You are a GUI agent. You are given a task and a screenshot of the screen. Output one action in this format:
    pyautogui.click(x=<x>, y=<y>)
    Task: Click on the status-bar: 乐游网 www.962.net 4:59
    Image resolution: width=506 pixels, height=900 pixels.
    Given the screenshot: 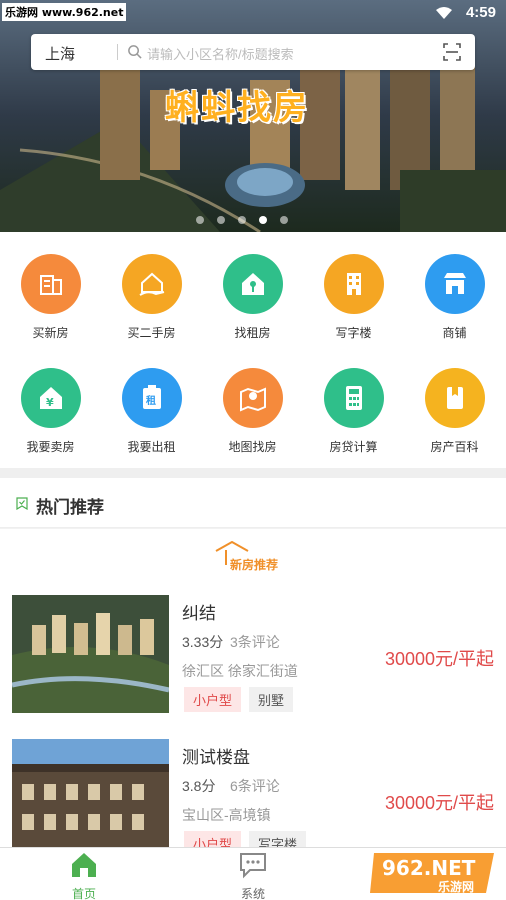 What is the action you would take?
    pyautogui.click(x=253, y=14)
    